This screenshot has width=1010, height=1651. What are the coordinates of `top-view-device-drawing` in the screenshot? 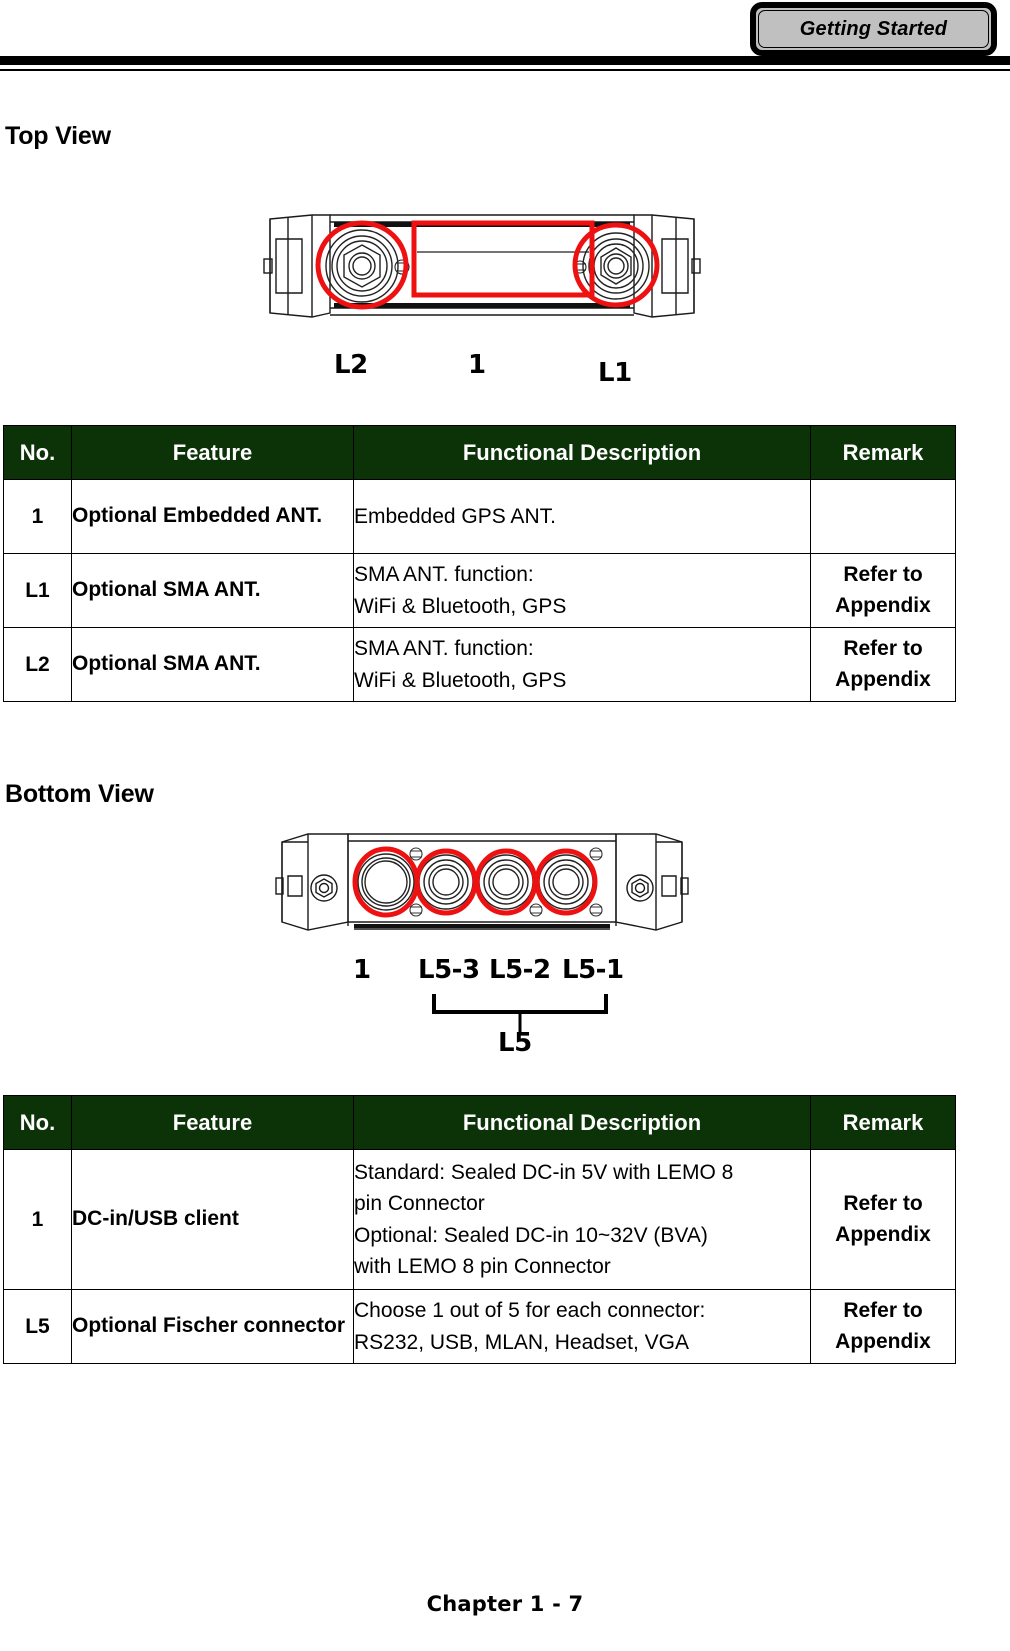 It's located at (482, 266).